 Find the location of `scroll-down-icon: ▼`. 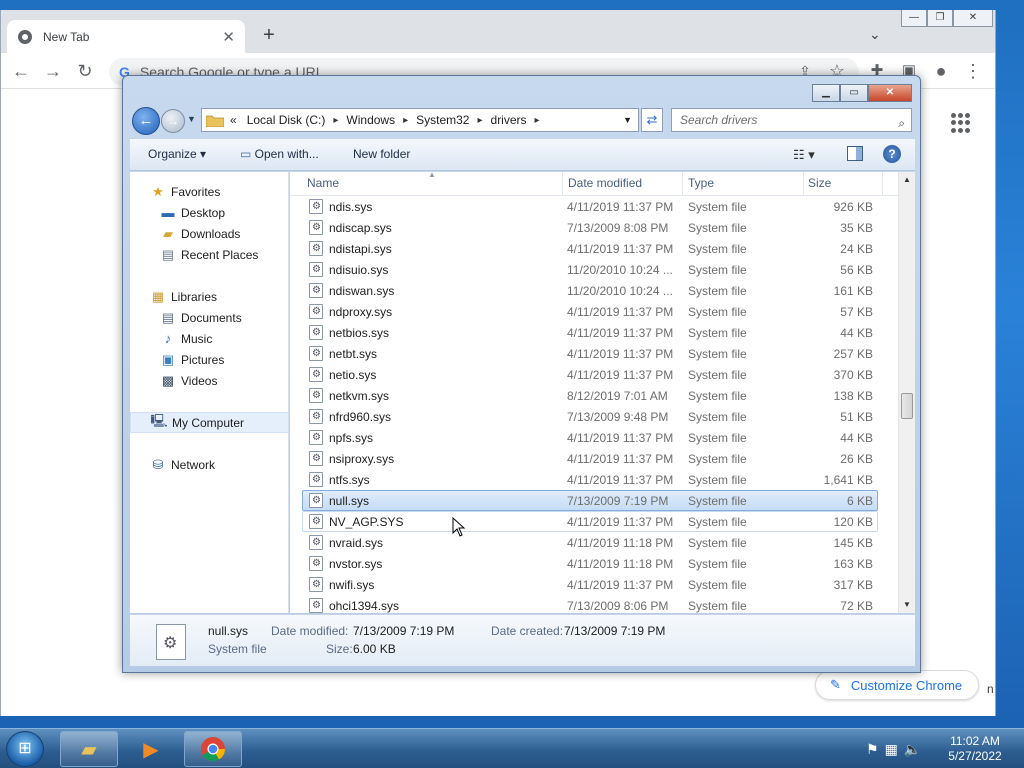

scroll-down-icon: ▼ is located at coordinates (907, 605).